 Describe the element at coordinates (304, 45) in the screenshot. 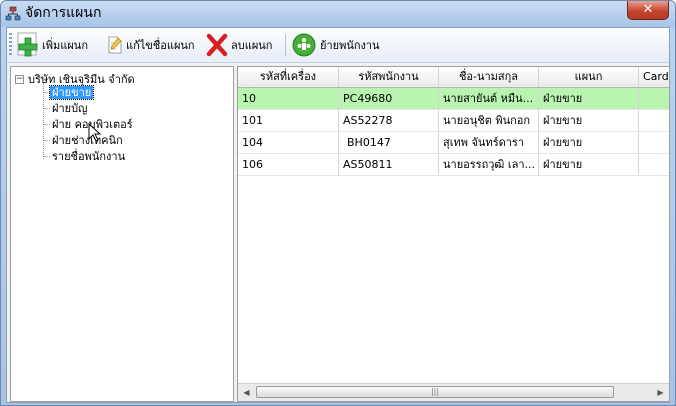

I see `move-employee-icon` at that location.